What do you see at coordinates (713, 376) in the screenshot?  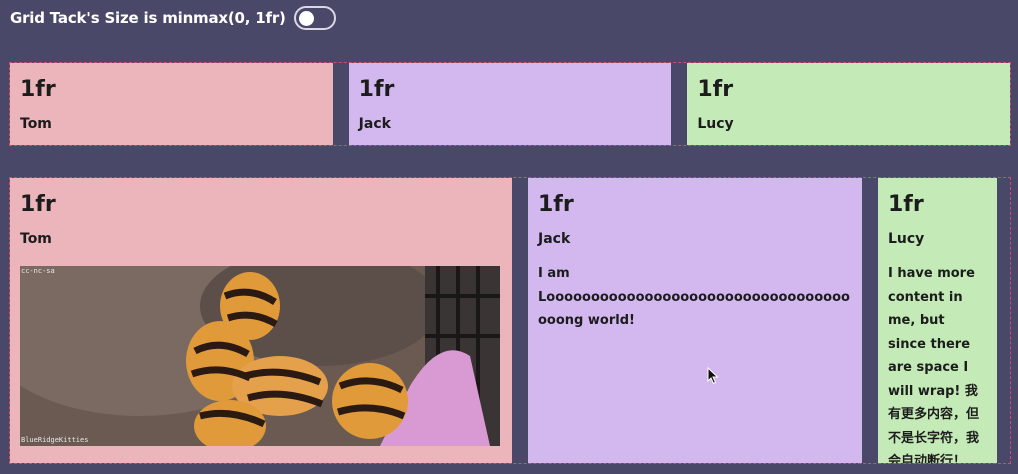 I see `mouse-cursor-icon` at bounding box center [713, 376].